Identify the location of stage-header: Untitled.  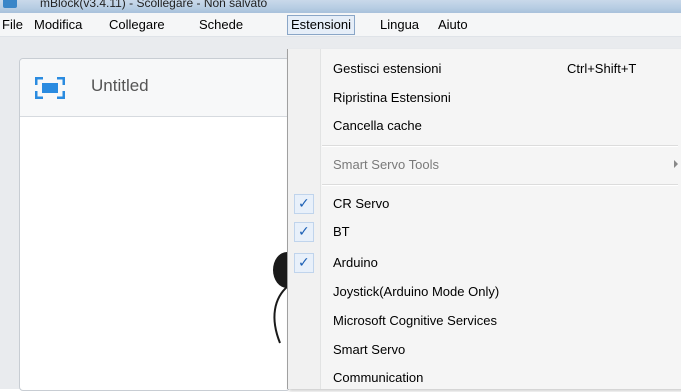
(154, 88).